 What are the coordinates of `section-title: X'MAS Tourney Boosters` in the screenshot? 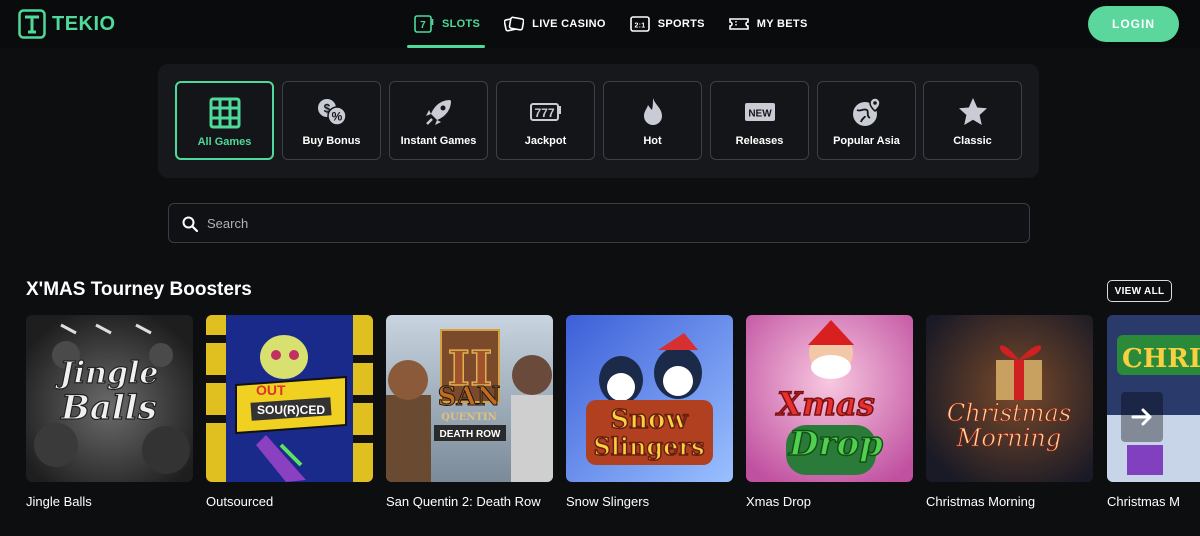 It's located at (139, 289).